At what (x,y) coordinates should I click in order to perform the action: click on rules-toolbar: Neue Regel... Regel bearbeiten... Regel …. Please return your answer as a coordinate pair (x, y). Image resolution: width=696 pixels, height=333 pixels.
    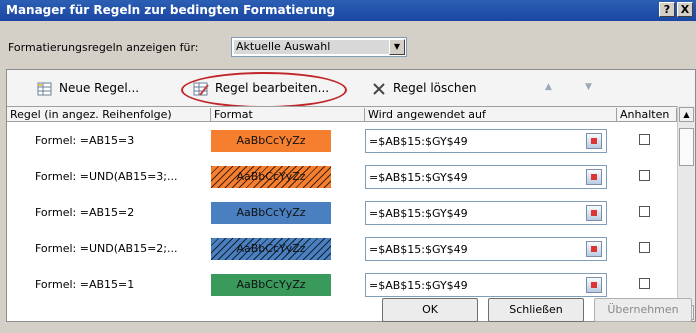
    Looking at the image, I should click on (351, 89).